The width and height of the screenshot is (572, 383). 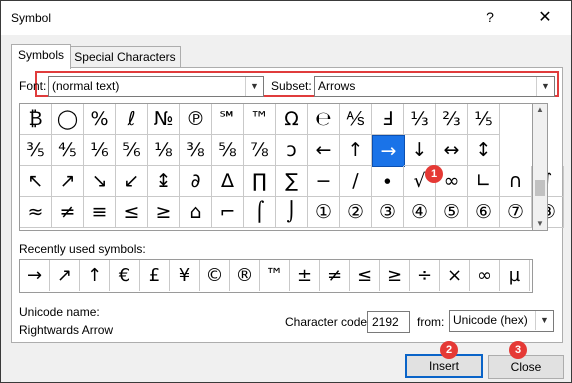 I want to click on symbol-cell: ←, so click(x=324, y=150).